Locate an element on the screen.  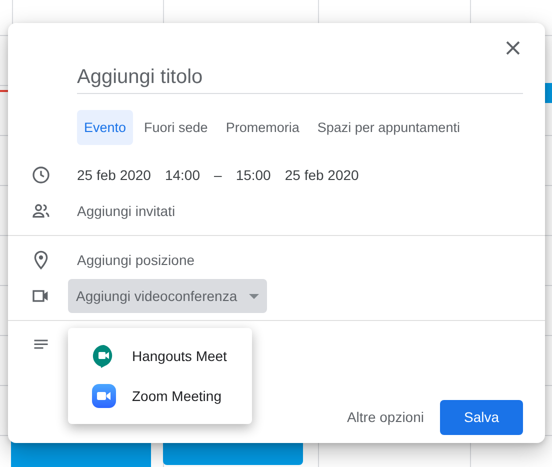
more-options-button: Altre opzioni is located at coordinates (385, 417).